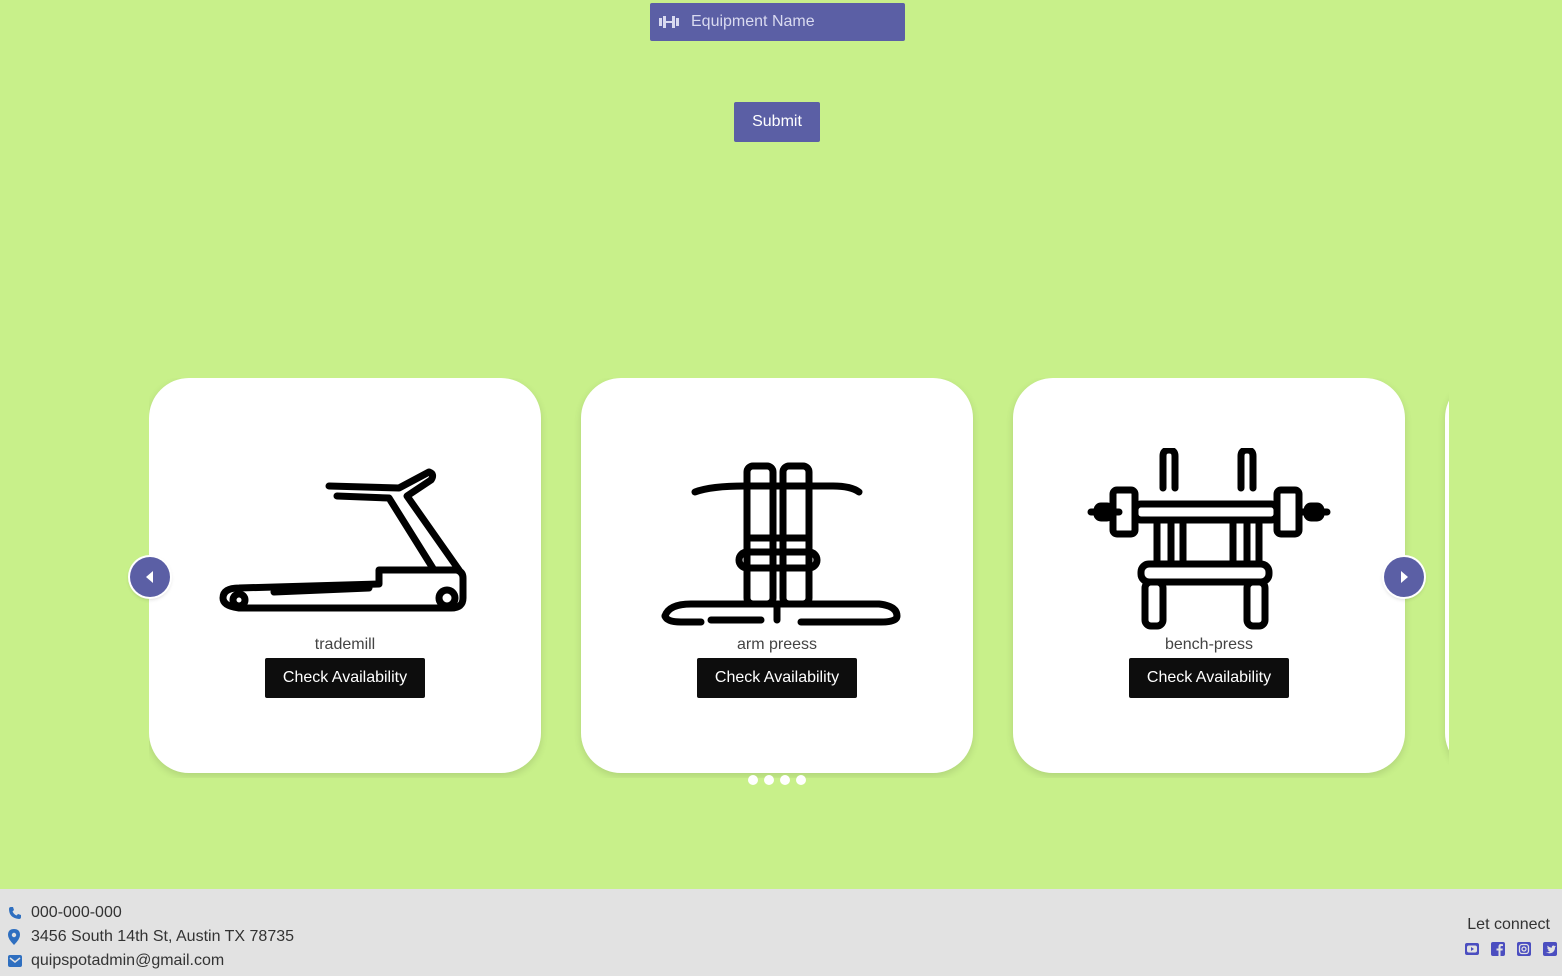 The height and width of the screenshot is (976, 1562). Describe the element at coordinates (163, 936) in the screenshot. I see `address-text: 3456 South 14th St, Austin TX 78735` at that location.